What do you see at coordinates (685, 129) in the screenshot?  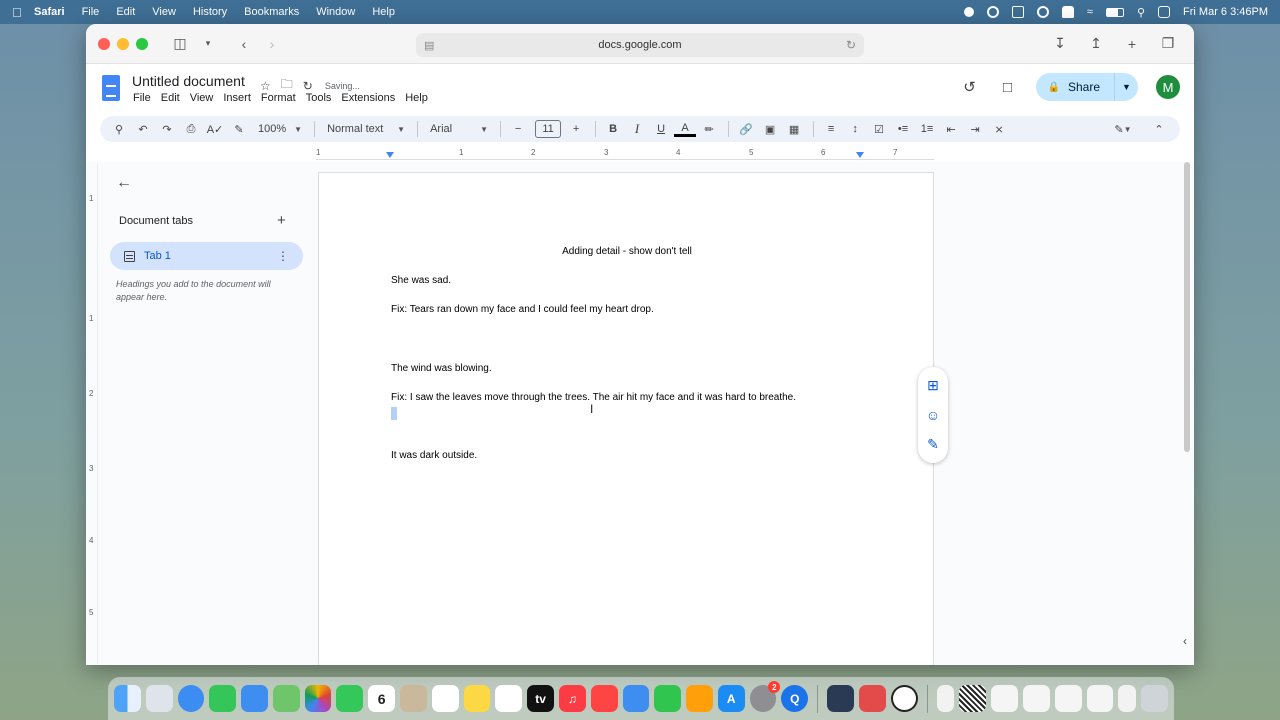 I see `text-color-icon: A` at bounding box center [685, 129].